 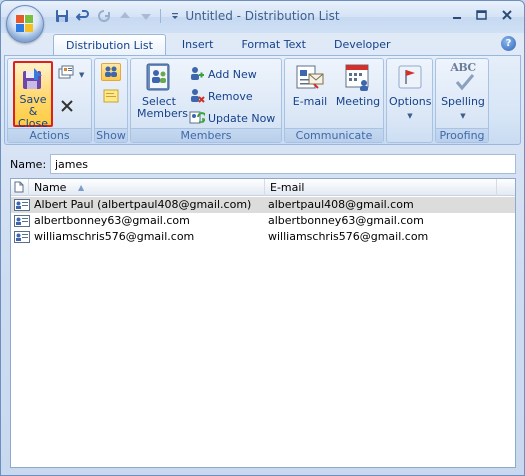 What do you see at coordinates (109, 45) in the screenshot?
I see `tab-distribution-list: Distribution List` at bounding box center [109, 45].